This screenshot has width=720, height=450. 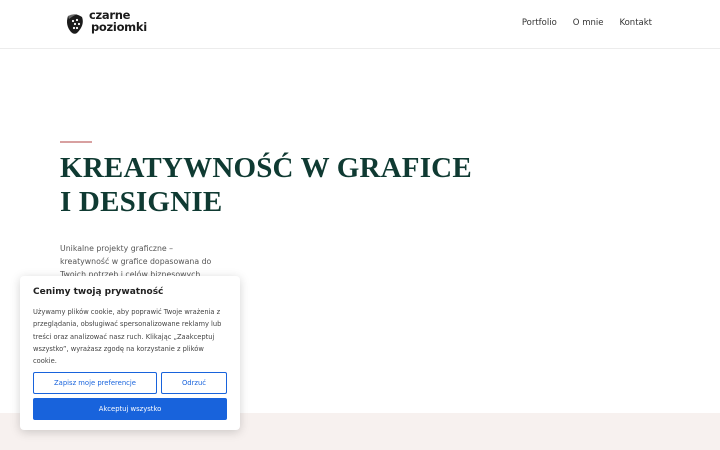 I want to click on main-nav: Portfolio O mnie Kontakt, so click(x=587, y=23).